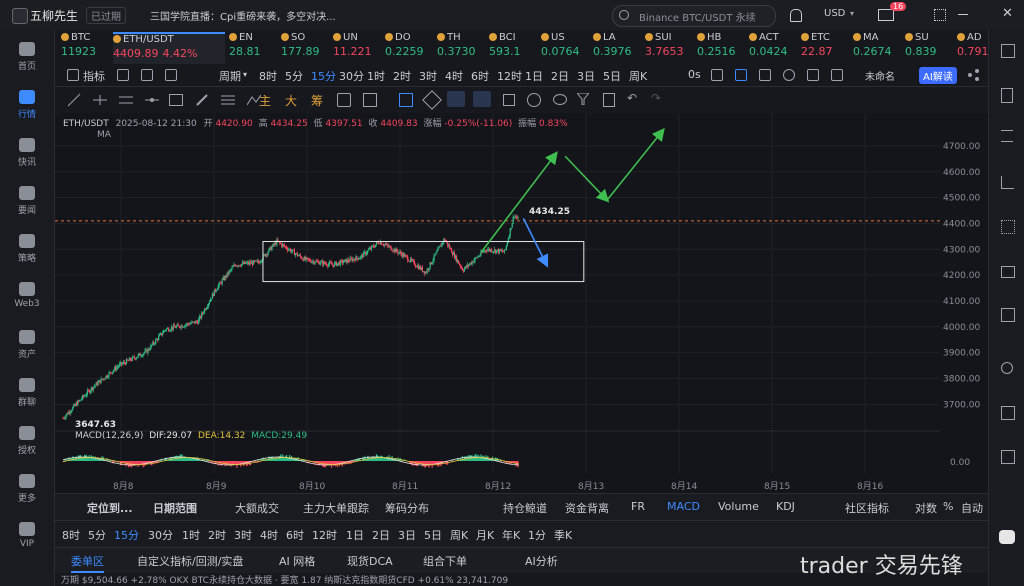  Describe the element at coordinates (525, 508) in the screenshot. I see `indicator-tab-3: 持仓鲸道` at that location.